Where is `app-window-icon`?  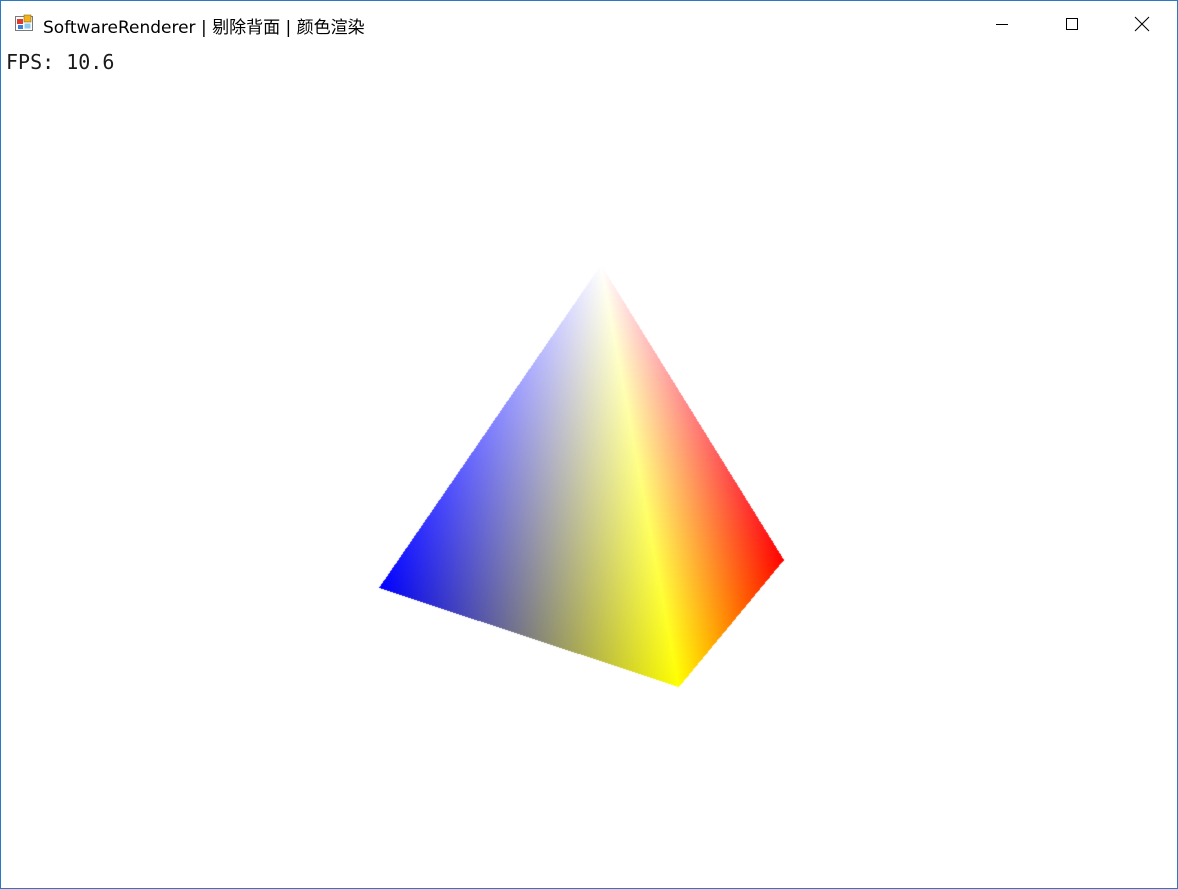
app-window-icon is located at coordinates (24, 23).